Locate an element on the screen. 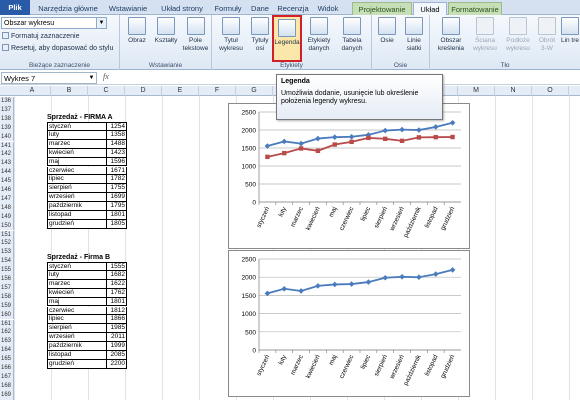 The height and width of the screenshot is (400, 580). tab-formulas: Formuły is located at coordinates (228, 8).